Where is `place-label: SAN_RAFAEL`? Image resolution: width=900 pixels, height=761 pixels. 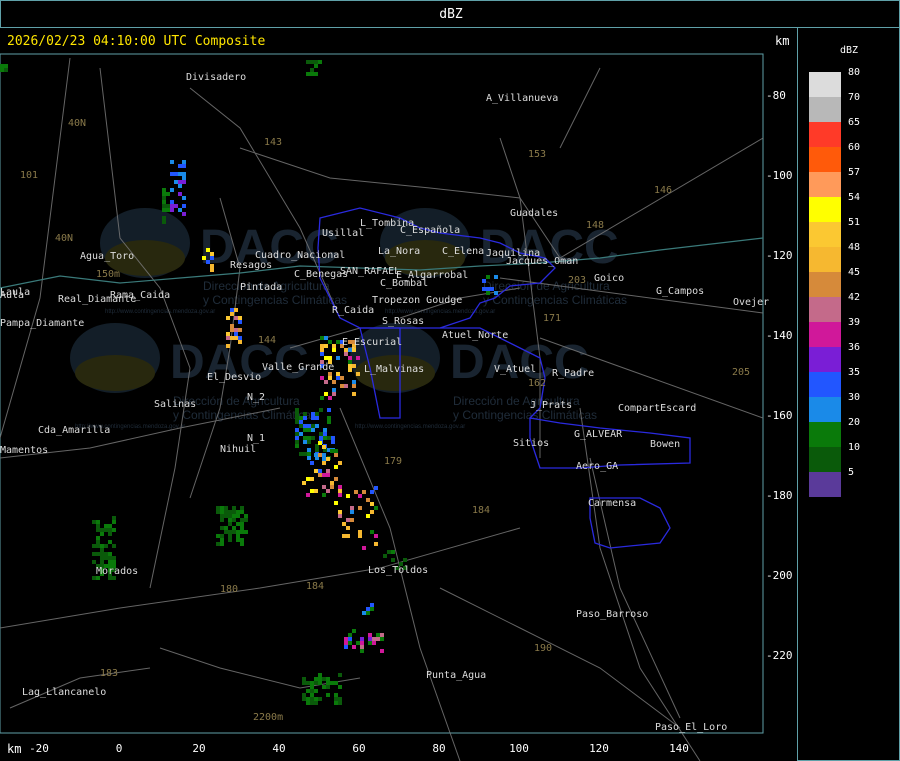
place-label: SAN_RAFAEL is located at coordinates (370, 271).